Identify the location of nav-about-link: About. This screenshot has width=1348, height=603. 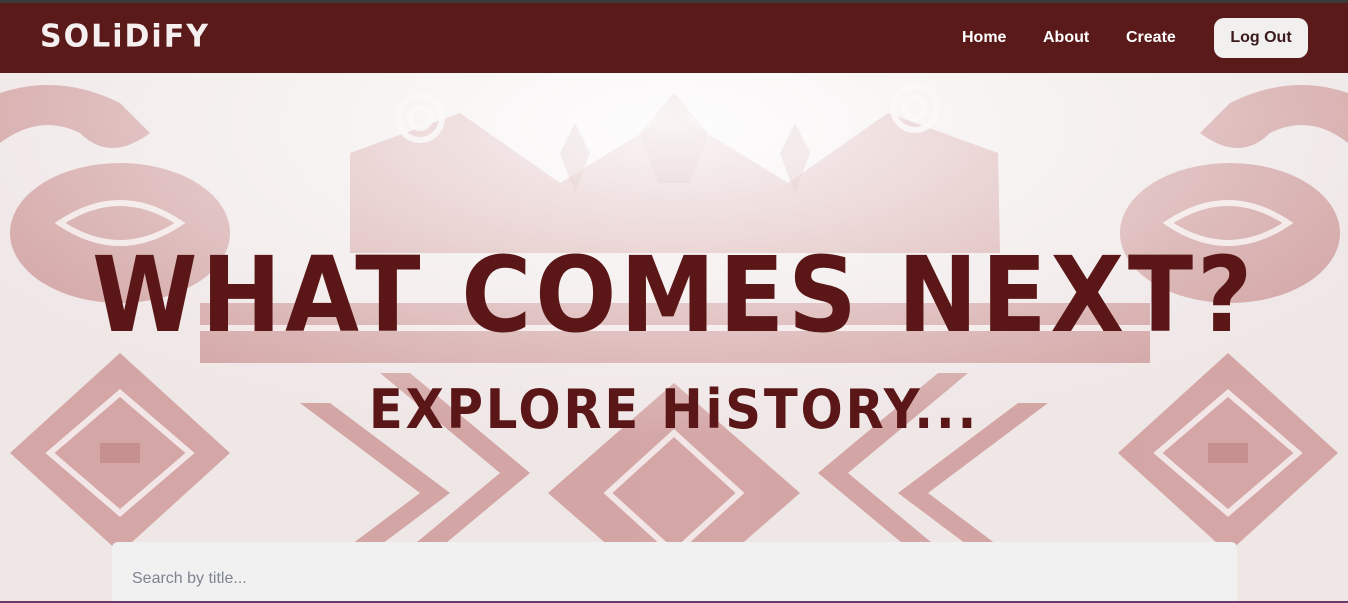
(1066, 38).